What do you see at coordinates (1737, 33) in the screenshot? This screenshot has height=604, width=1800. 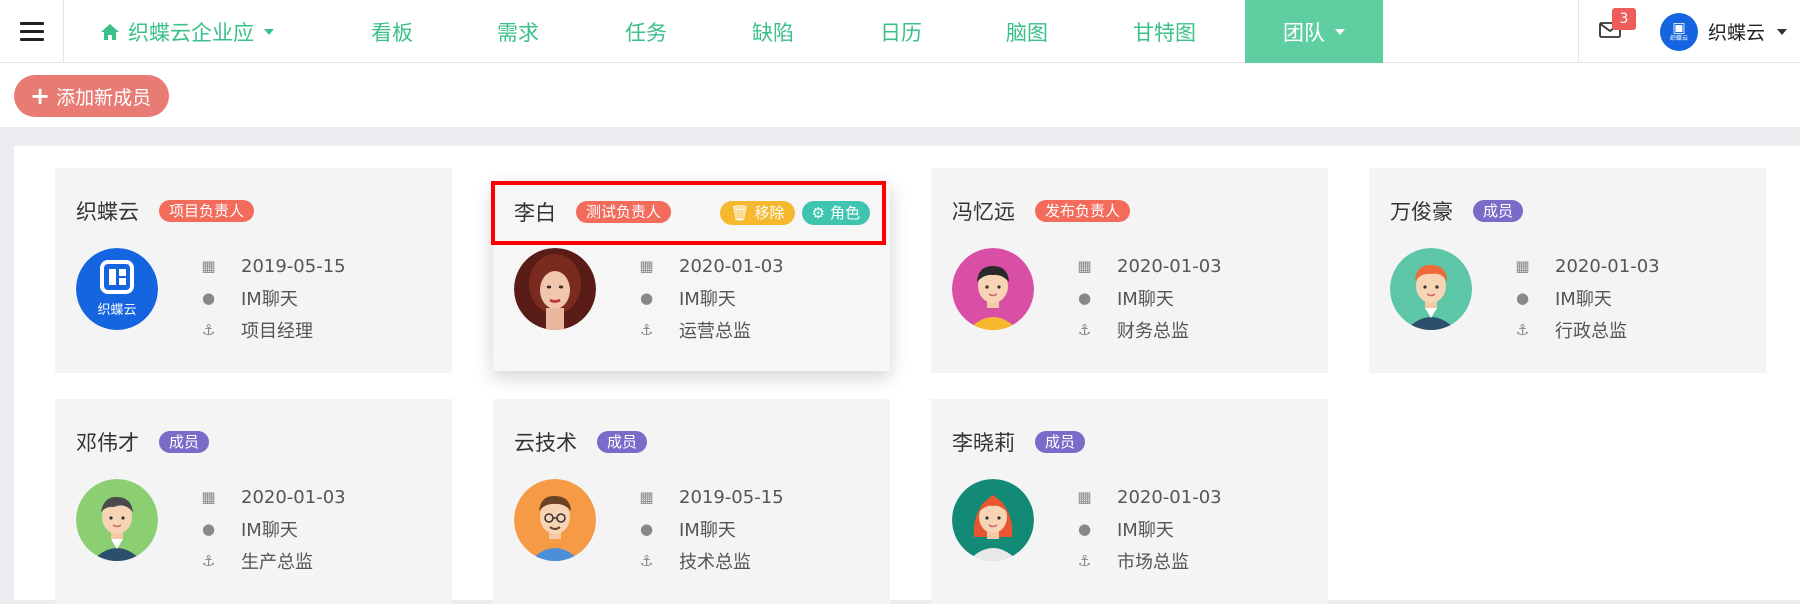 I see `user-name: 织蝶云` at bounding box center [1737, 33].